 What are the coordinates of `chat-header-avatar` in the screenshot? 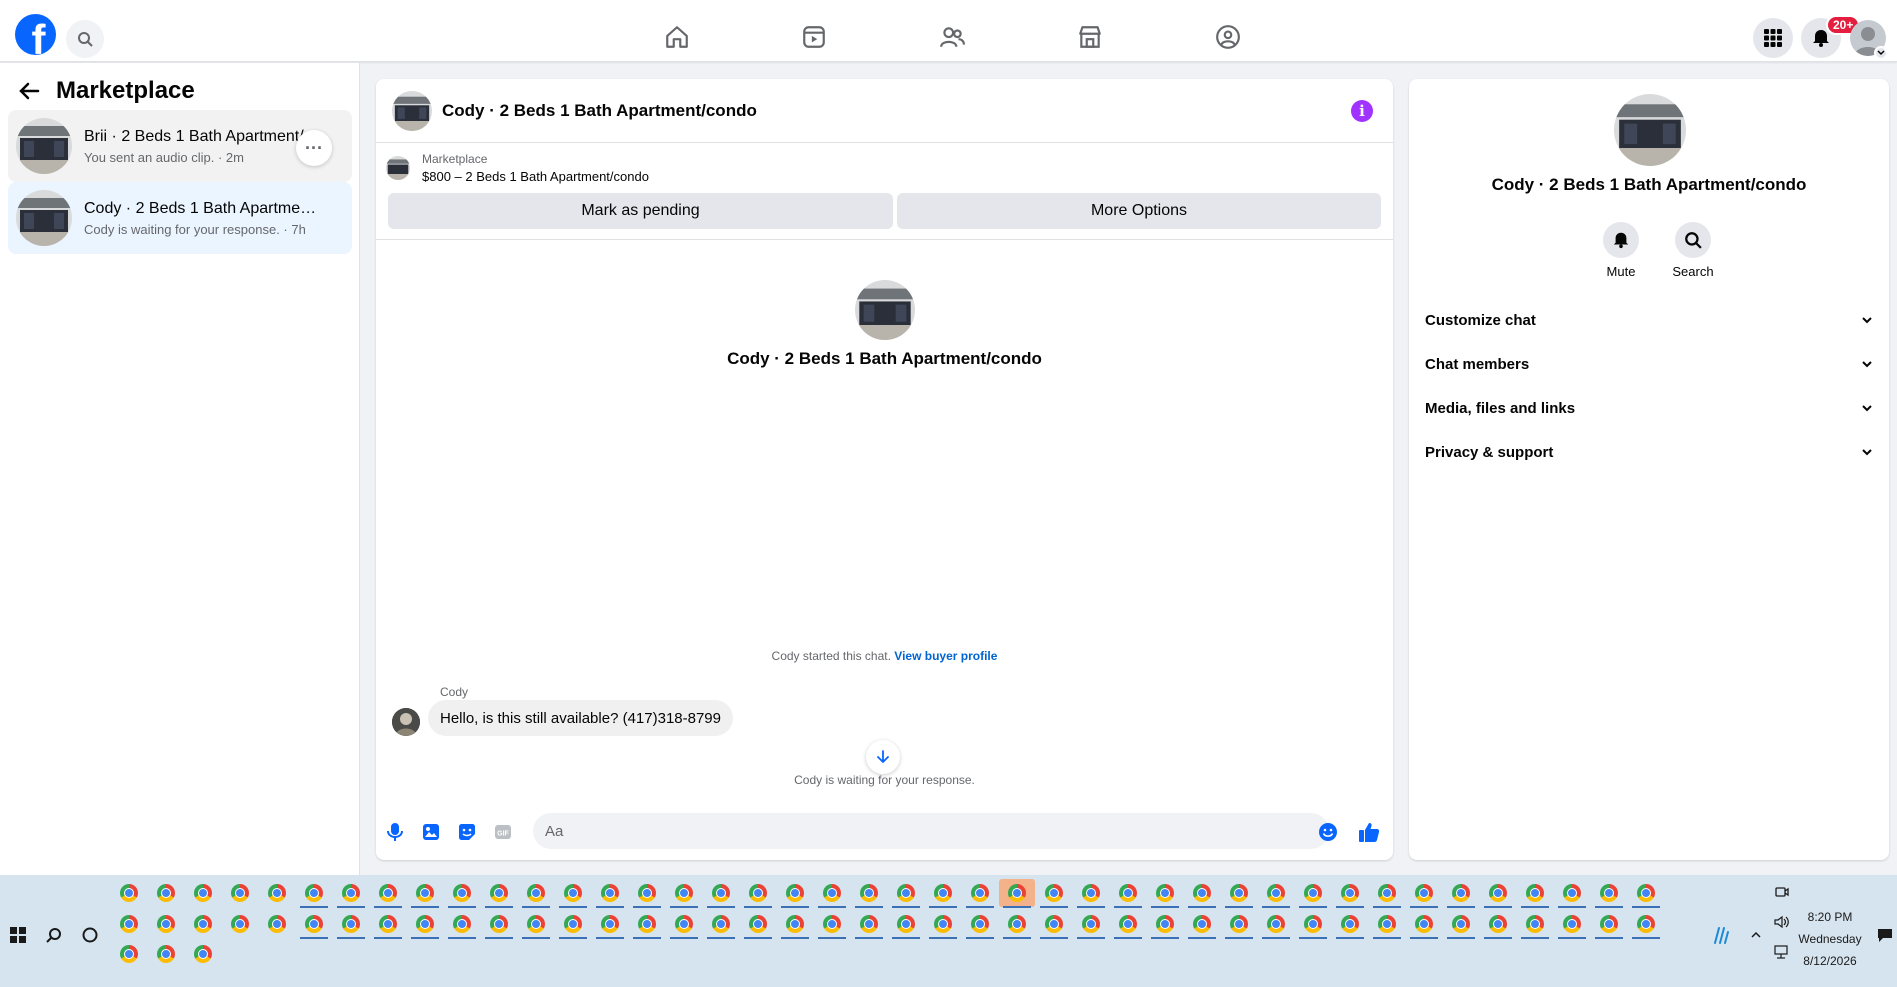 It's located at (412, 110).